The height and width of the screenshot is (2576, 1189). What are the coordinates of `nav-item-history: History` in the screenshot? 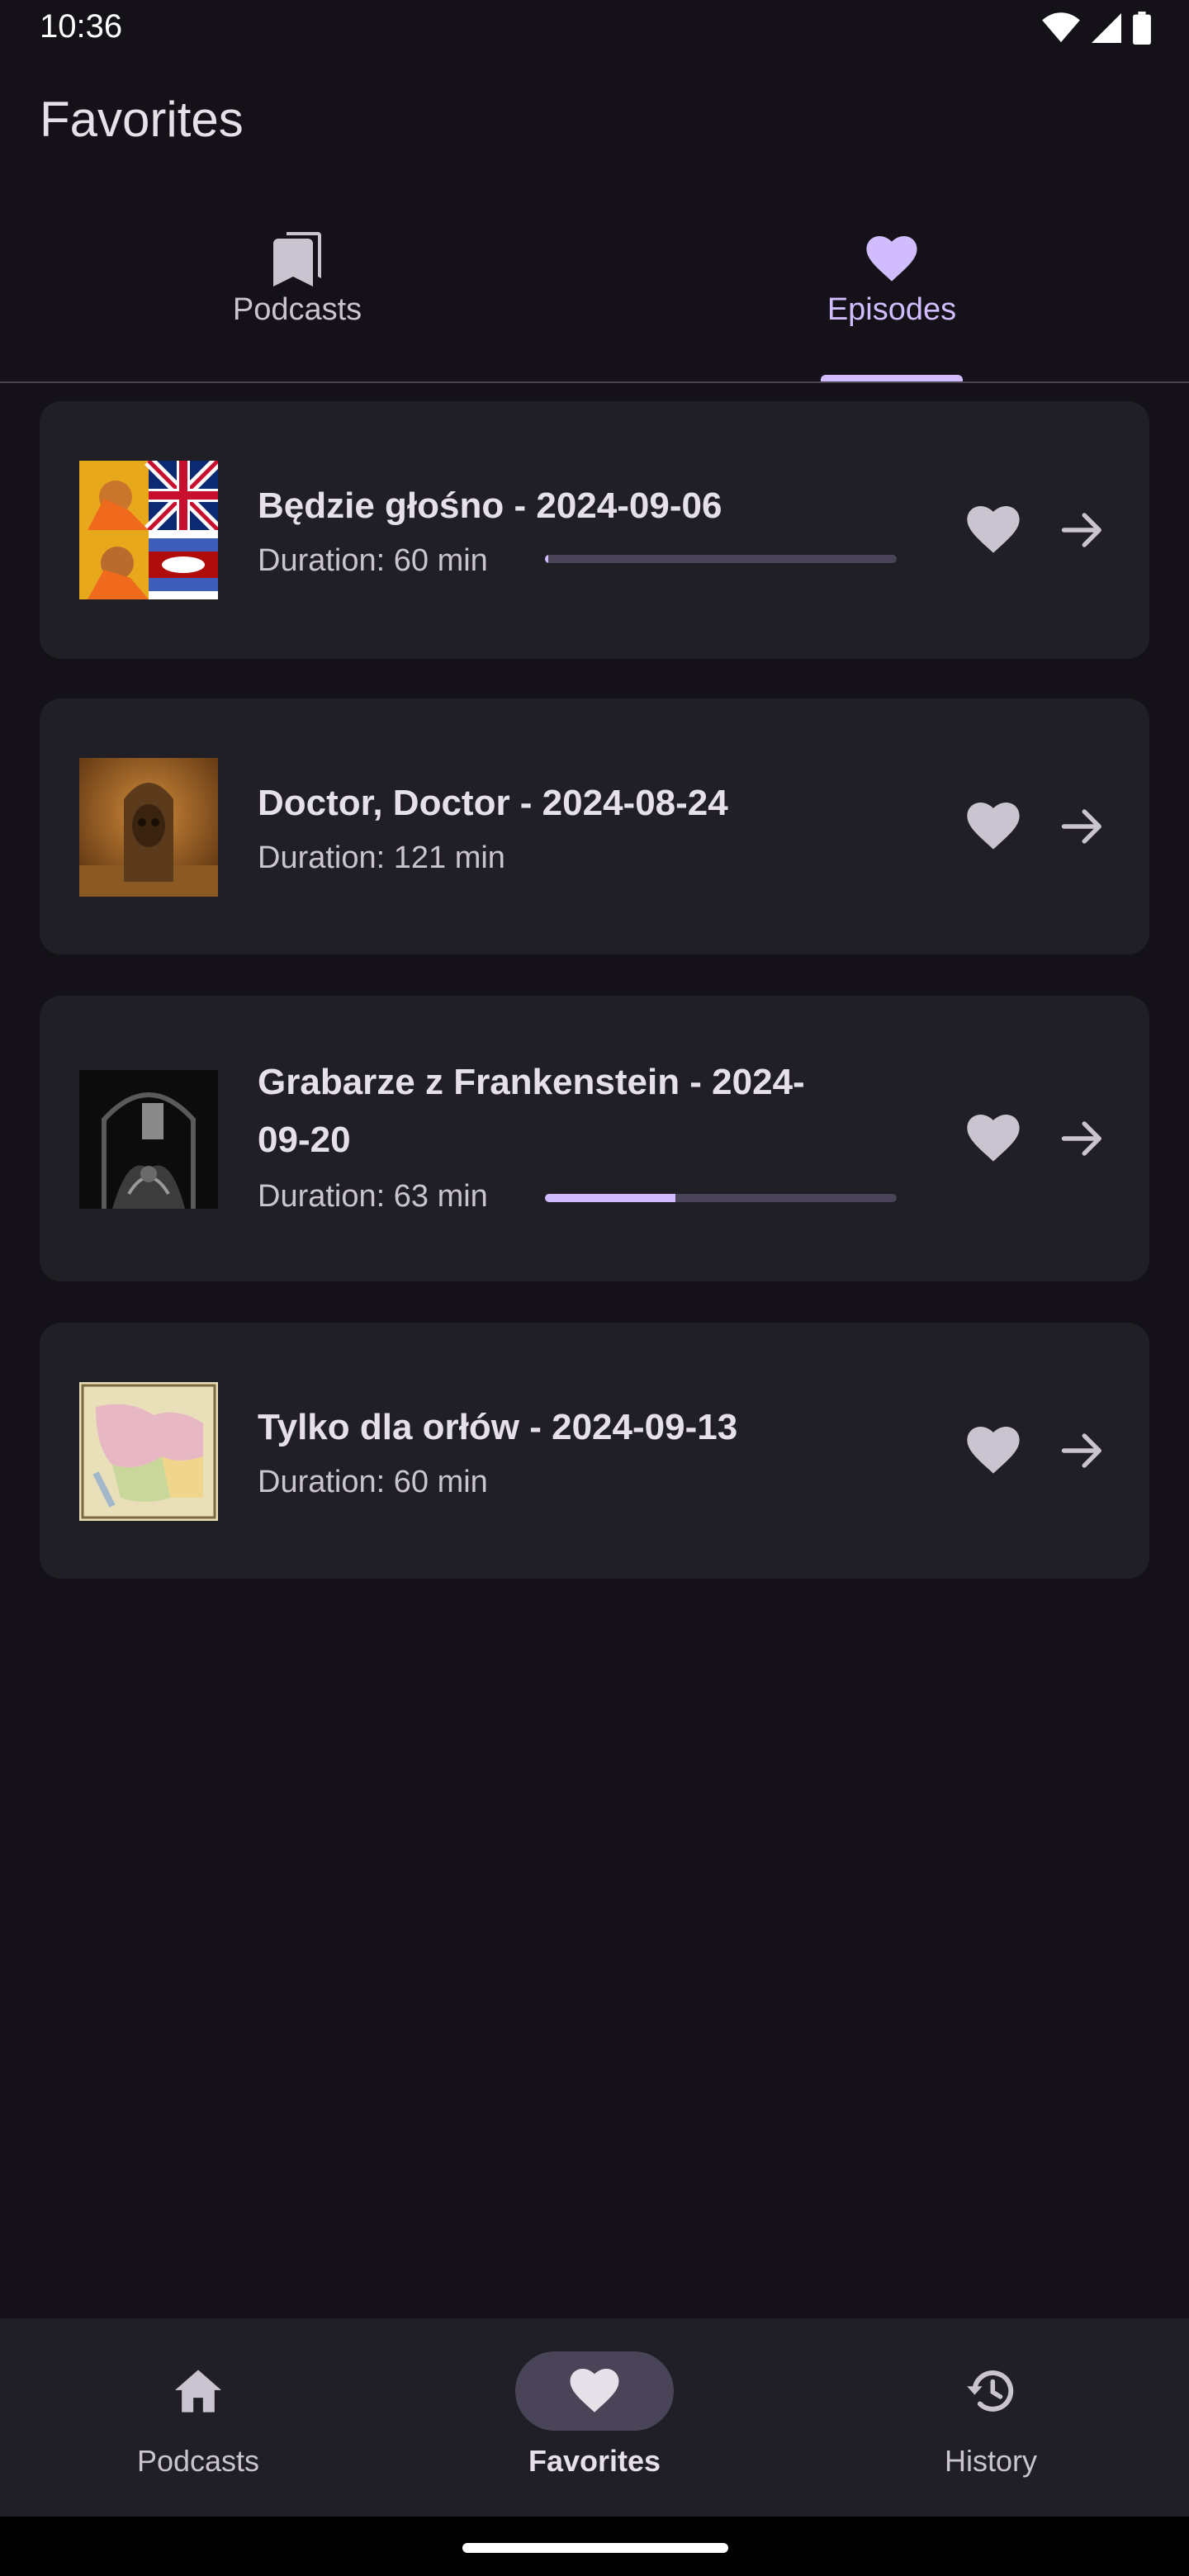 It's located at (991, 2417).